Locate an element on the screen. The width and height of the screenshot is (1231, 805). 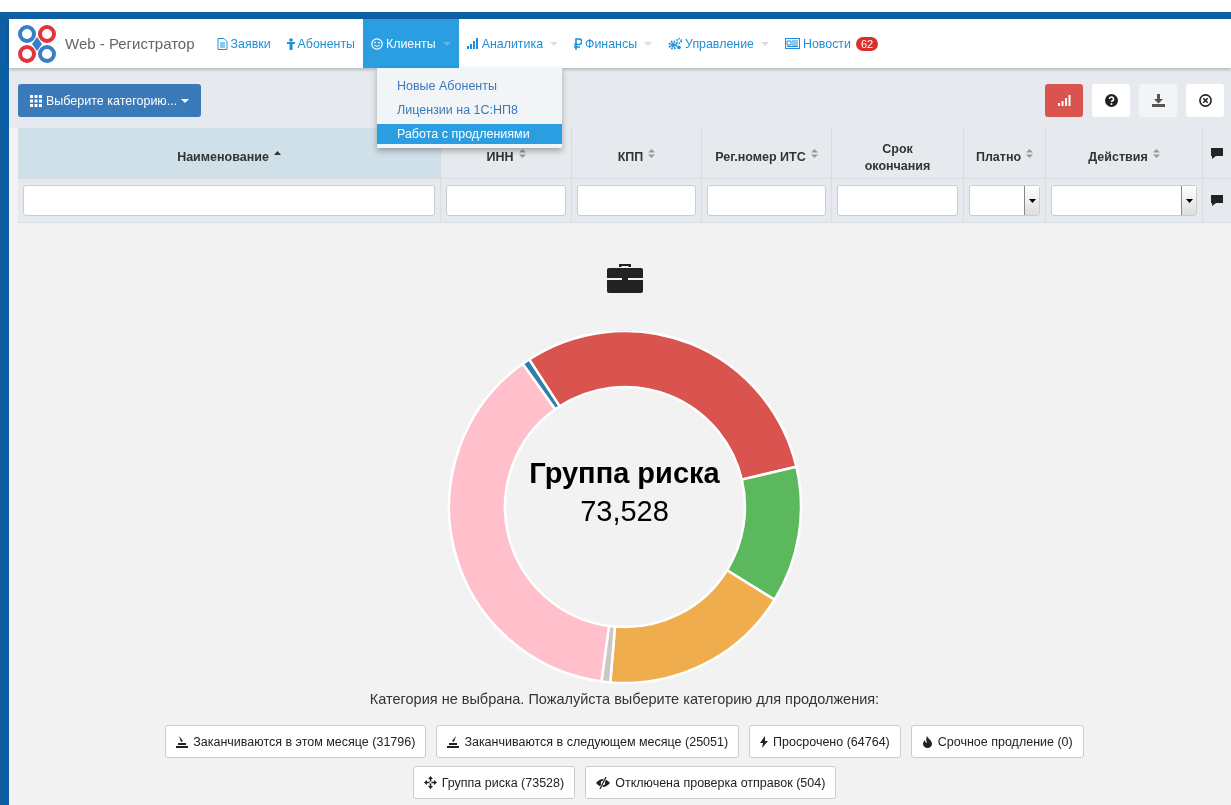
lightning-icon is located at coordinates (764, 741).